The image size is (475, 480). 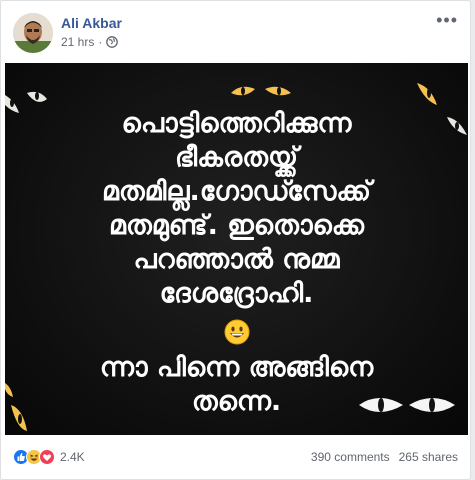 What do you see at coordinates (235, 457) in the screenshot?
I see `post-stats: 2.4K 390 comments 265 shares` at bounding box center [235, 457].